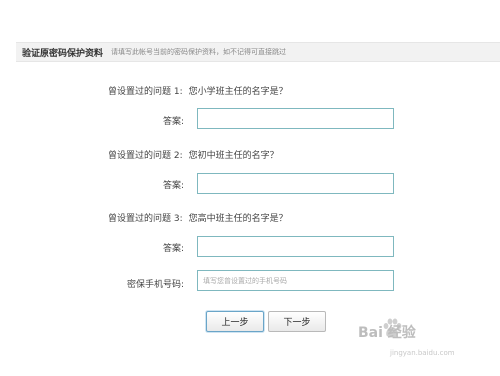 The image size is (500, 376). I want to click on question-1: 曾设置过的问题 1: 您小学班主任的名字是？, so click(198, 90).